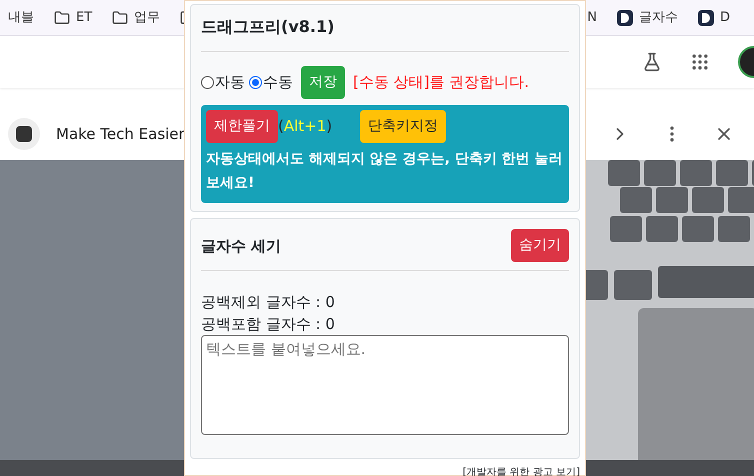 This screenshot has width=754, height=476. What do you see at coordinates (241, 246) in the screenshot?
I see `counter-title: 글자수 세기` at bounding box center [241, 246].